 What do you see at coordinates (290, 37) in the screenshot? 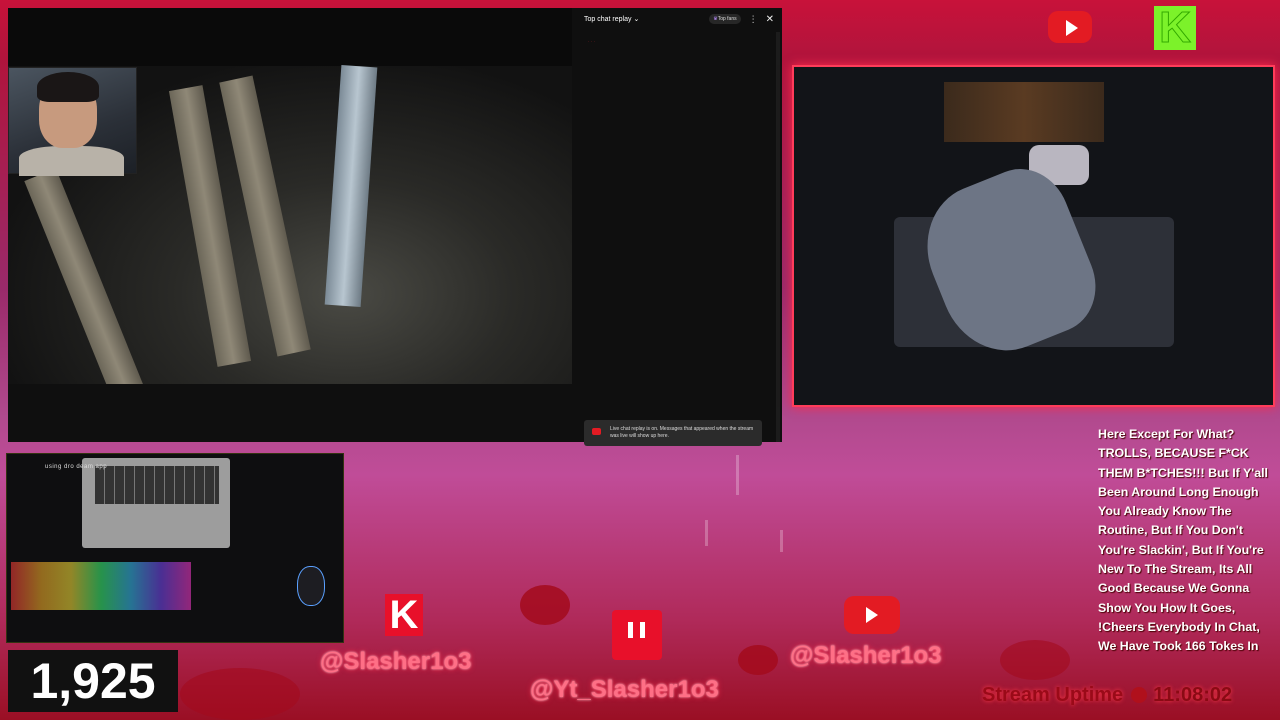
I see `letterbox-top` at bounding box center [290, 37].